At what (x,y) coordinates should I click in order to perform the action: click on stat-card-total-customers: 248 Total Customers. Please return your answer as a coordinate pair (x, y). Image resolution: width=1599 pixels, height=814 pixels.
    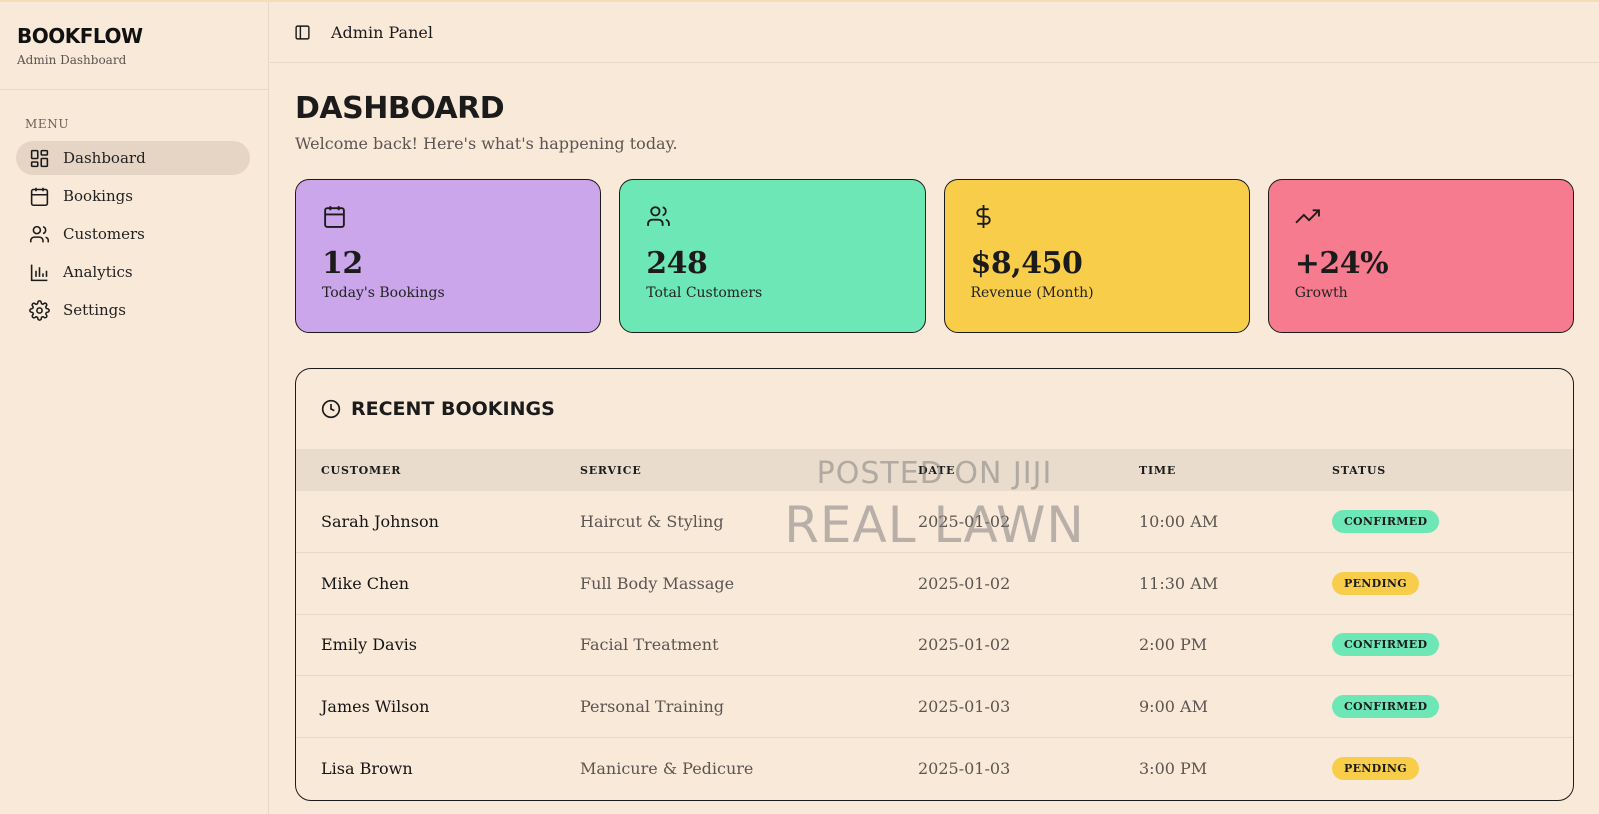
    Looking at the image, I should click on (772, 256).